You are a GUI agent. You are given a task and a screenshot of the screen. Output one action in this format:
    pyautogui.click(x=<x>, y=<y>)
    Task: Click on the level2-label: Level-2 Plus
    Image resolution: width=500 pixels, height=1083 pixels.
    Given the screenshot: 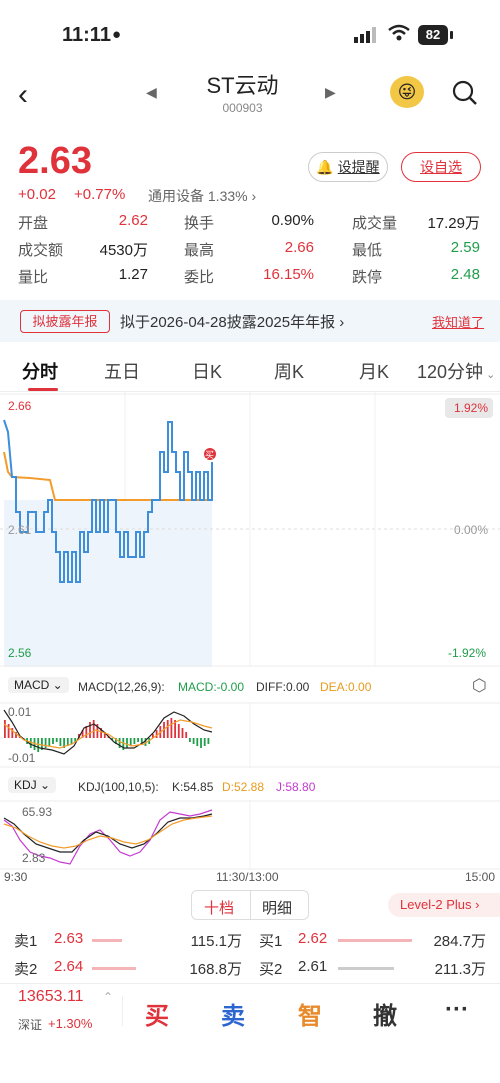 What is the action you would take?
    pyautogui.click(x=436, y=904)
    